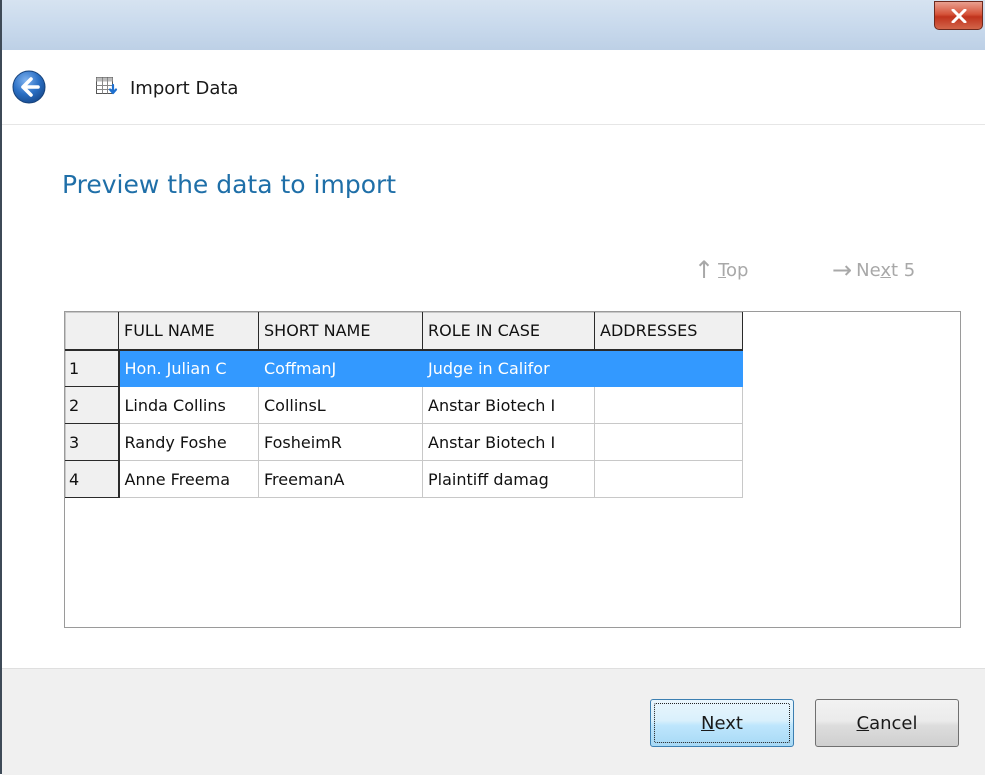 The image size is (985, 775). I want to click on title-bar, so click(493, 25).